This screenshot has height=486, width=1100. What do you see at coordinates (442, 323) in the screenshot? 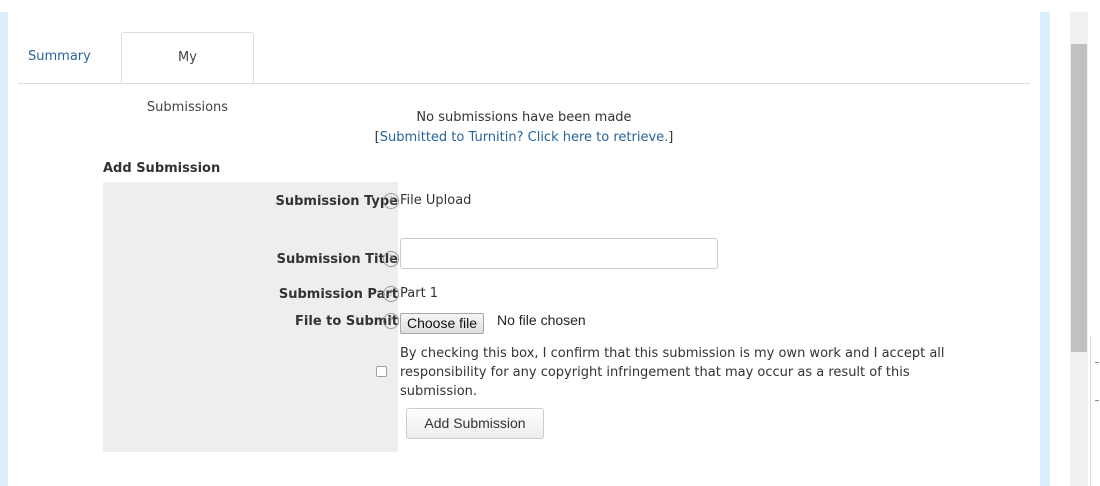
I see `choose-file-button: Choose file` at bounding box center [442, 323].